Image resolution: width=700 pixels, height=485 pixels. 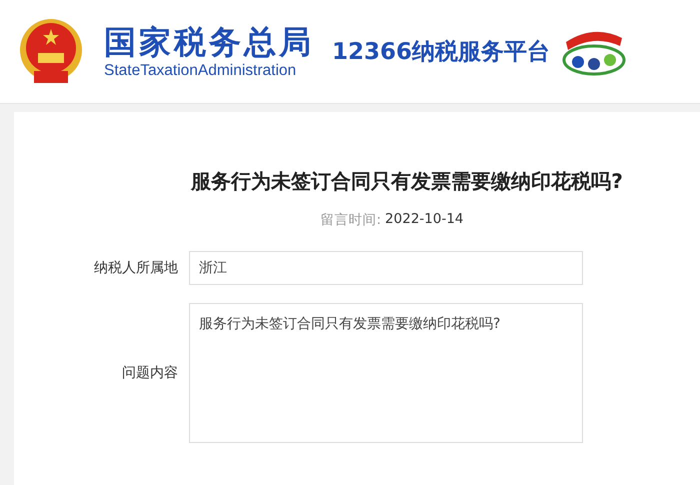 What do you see at coordinates (351, 220) in the screenshot?
I see `time-label: 留言时间:` at bounding box center [351, 220].